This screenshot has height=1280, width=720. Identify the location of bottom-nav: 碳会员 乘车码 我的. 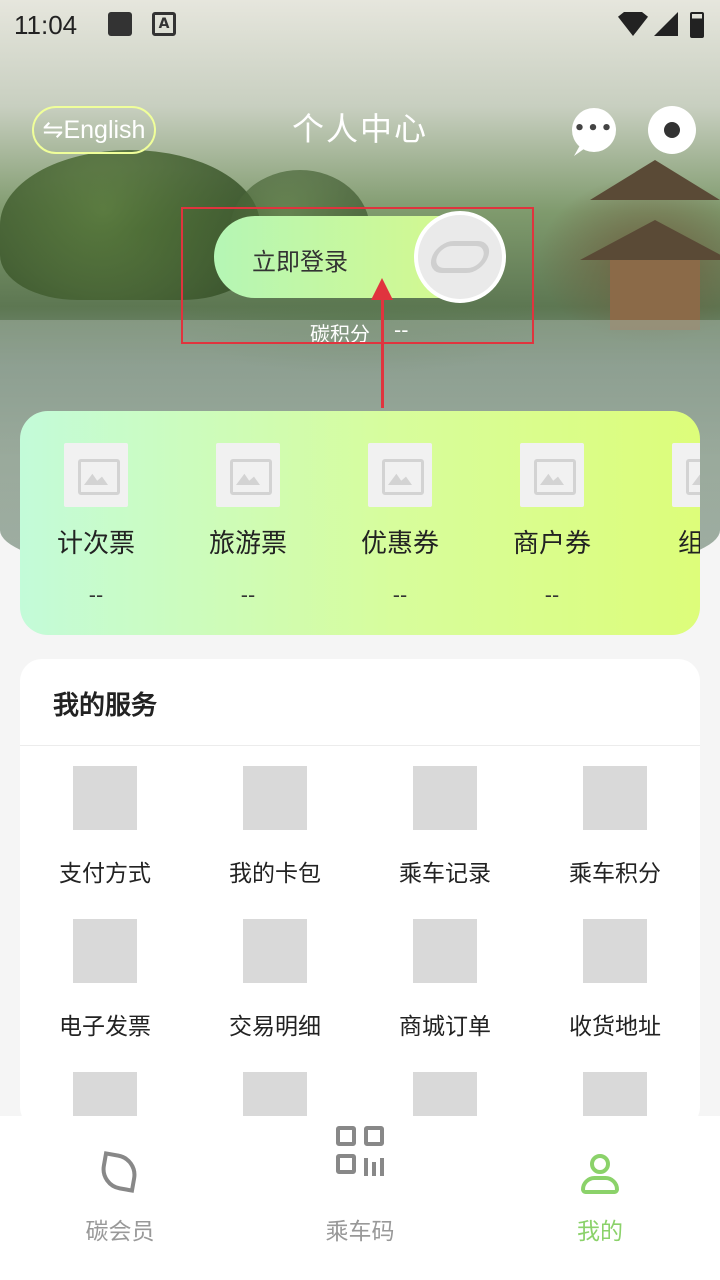
(360, 1198).